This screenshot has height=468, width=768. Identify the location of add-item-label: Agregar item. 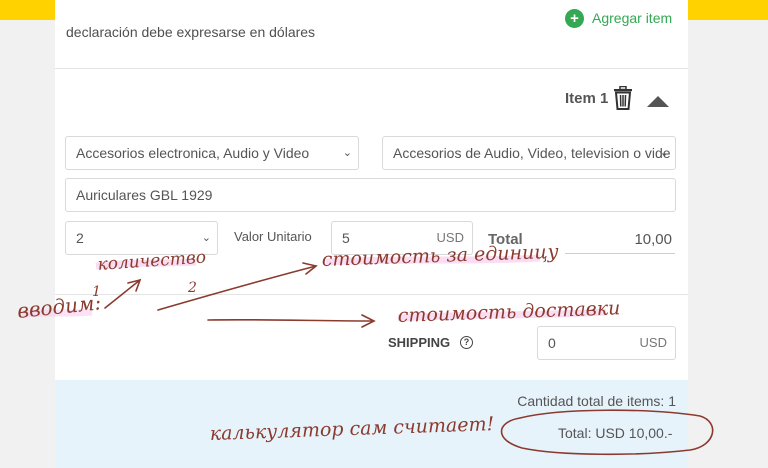
(632, 18).